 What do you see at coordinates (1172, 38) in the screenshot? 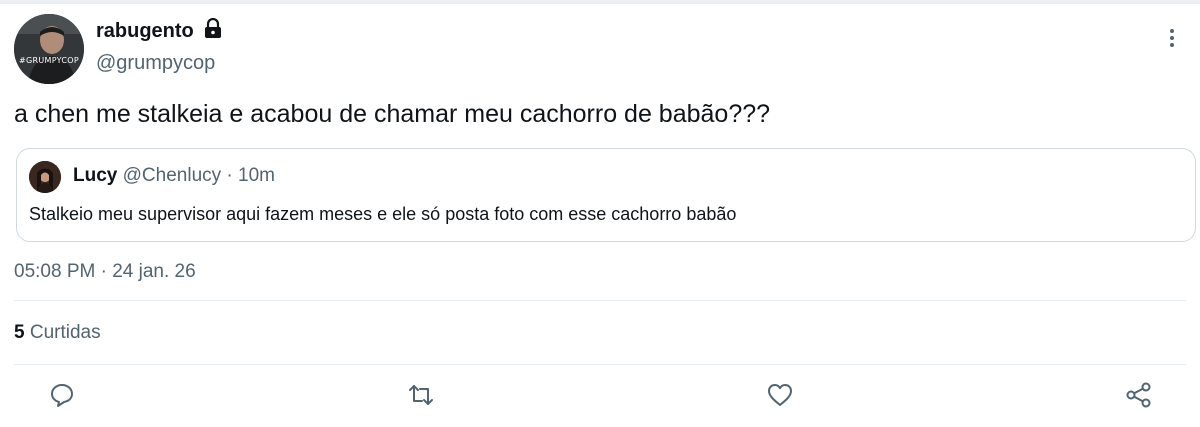
I see `more-vertical-icon` at bounding box center [1172, 38].